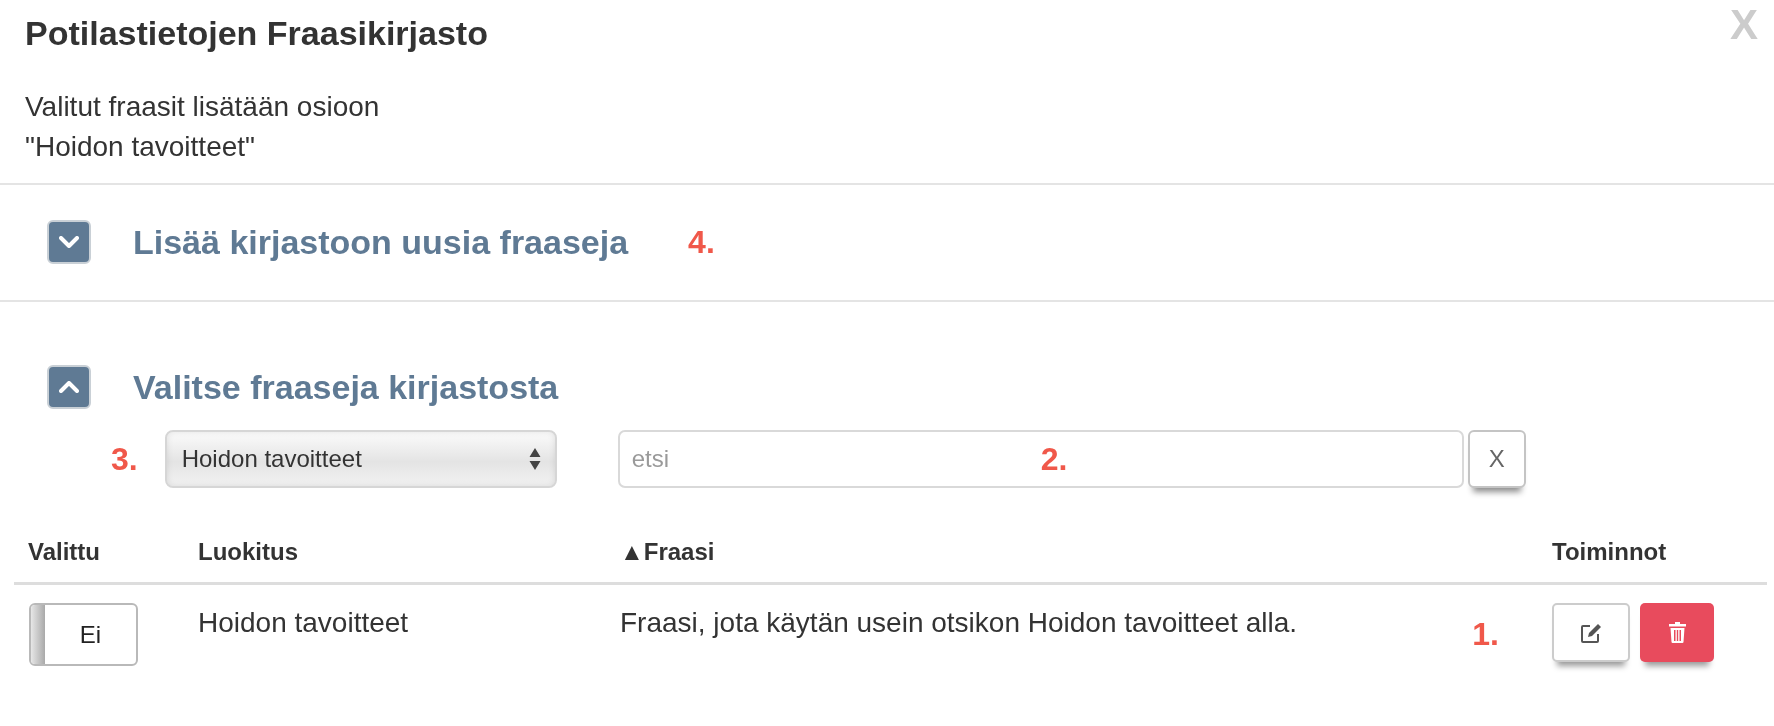 This screenshot has width=1774, height=726. What do you see at coordinates (83, 634) in the screenshot?
I see `selection-toggle: Ei` at bounding box center [83, 634].